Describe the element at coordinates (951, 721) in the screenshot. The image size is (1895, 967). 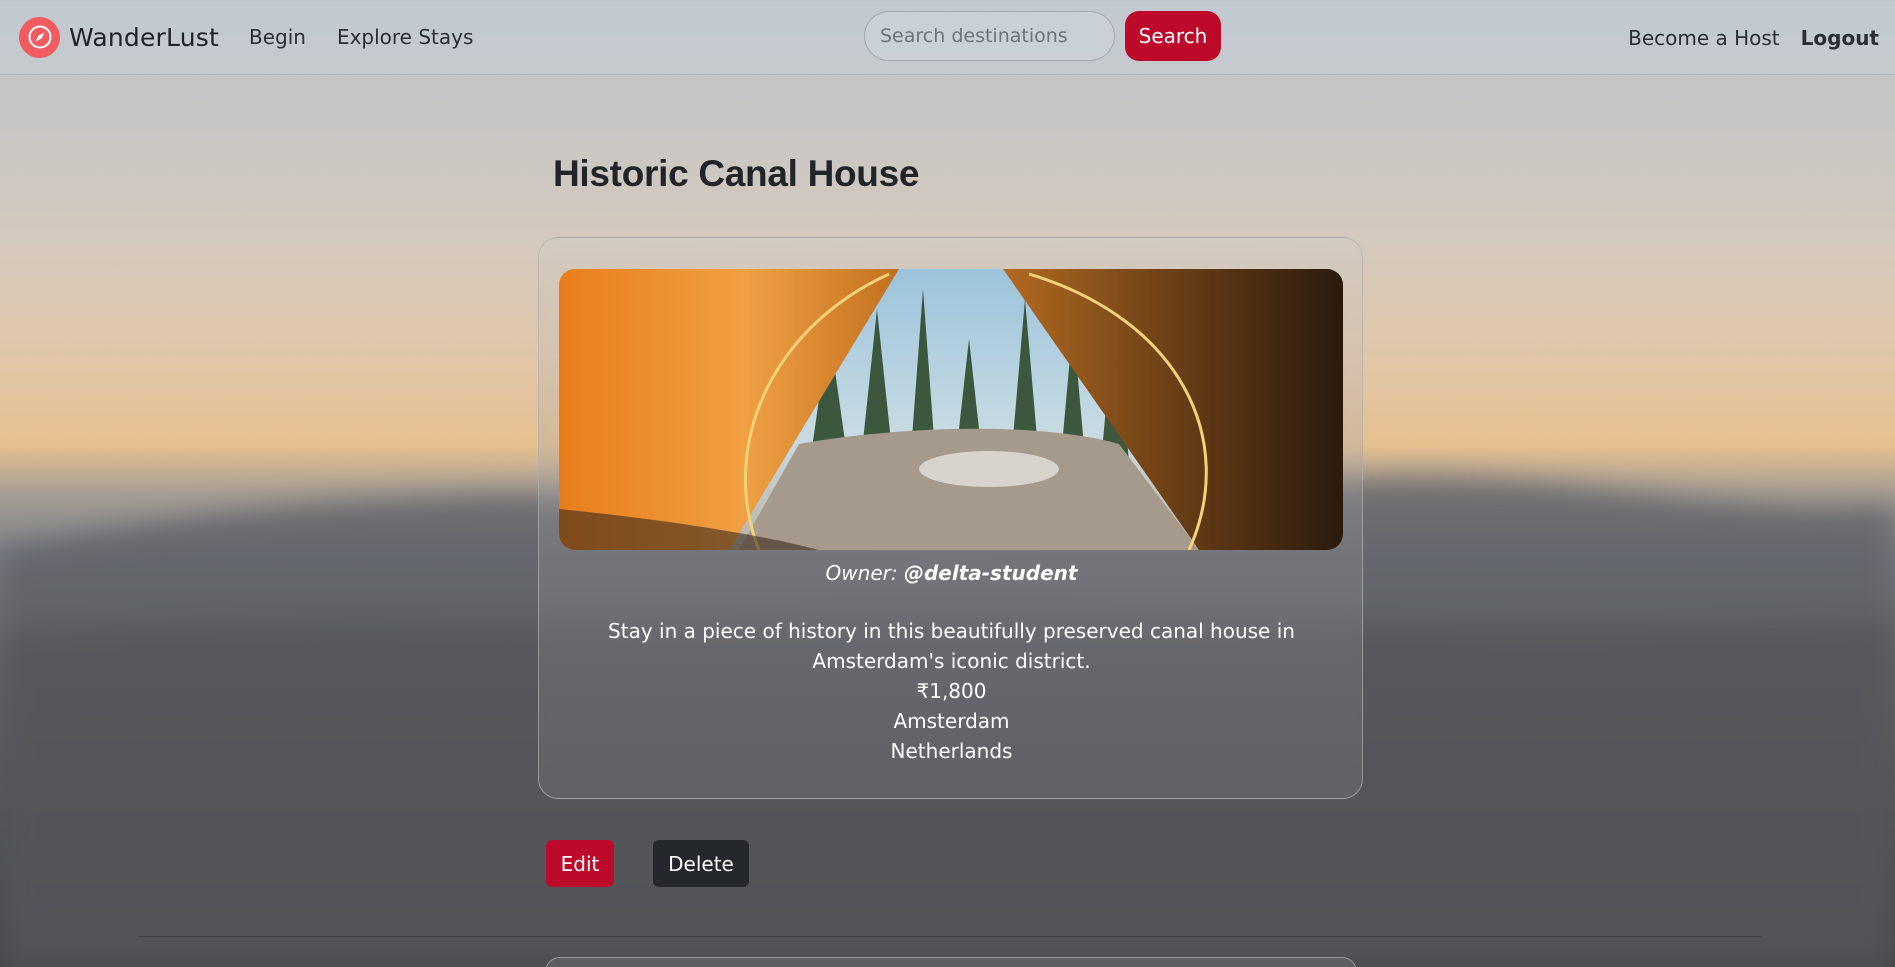
I see `listing-city: Amsterdam` at that location.